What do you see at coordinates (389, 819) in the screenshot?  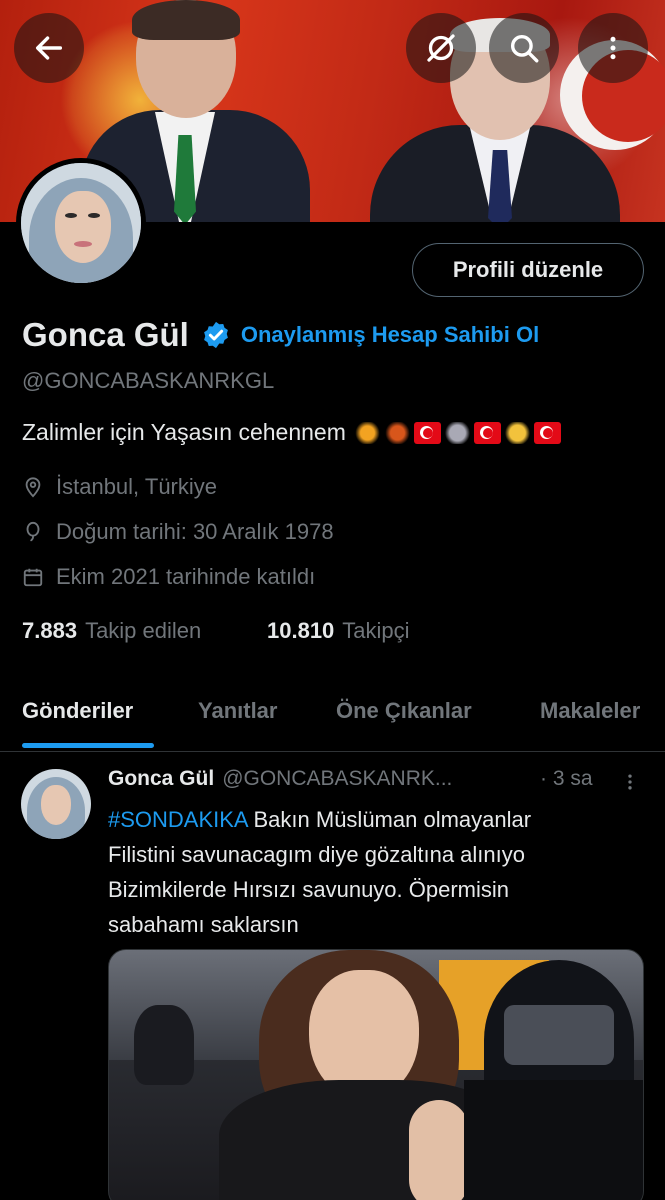 I see `post-text-segment: Bakın Müslüman olmayanlar` at bounding box center [389, 819].